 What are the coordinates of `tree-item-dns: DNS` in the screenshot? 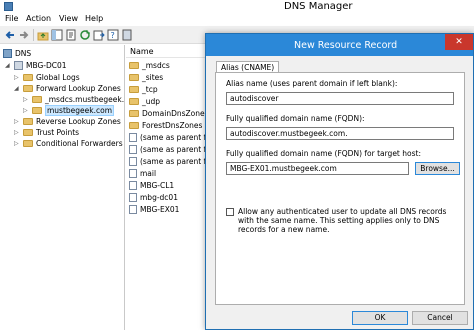 It's located at (17, 53).